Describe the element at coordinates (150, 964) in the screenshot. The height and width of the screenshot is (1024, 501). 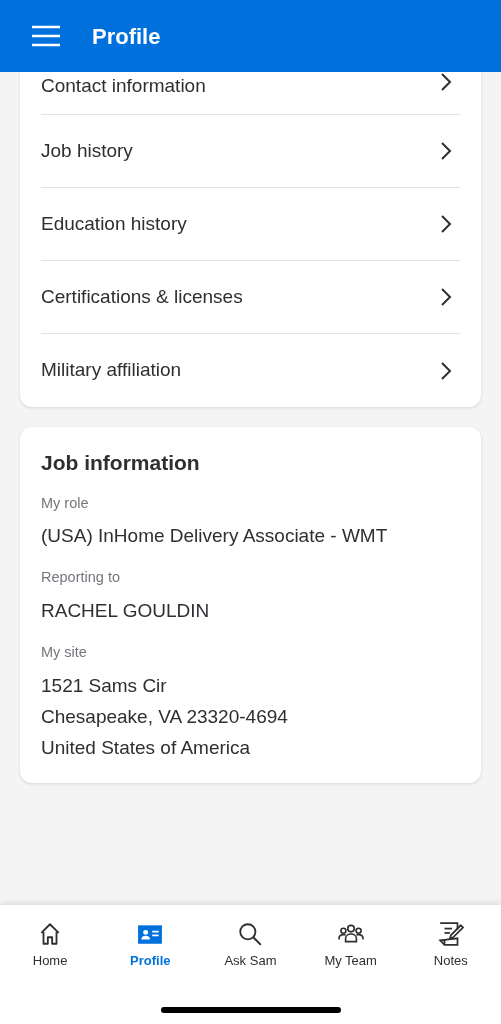
I see `tab: Profile` at that location.